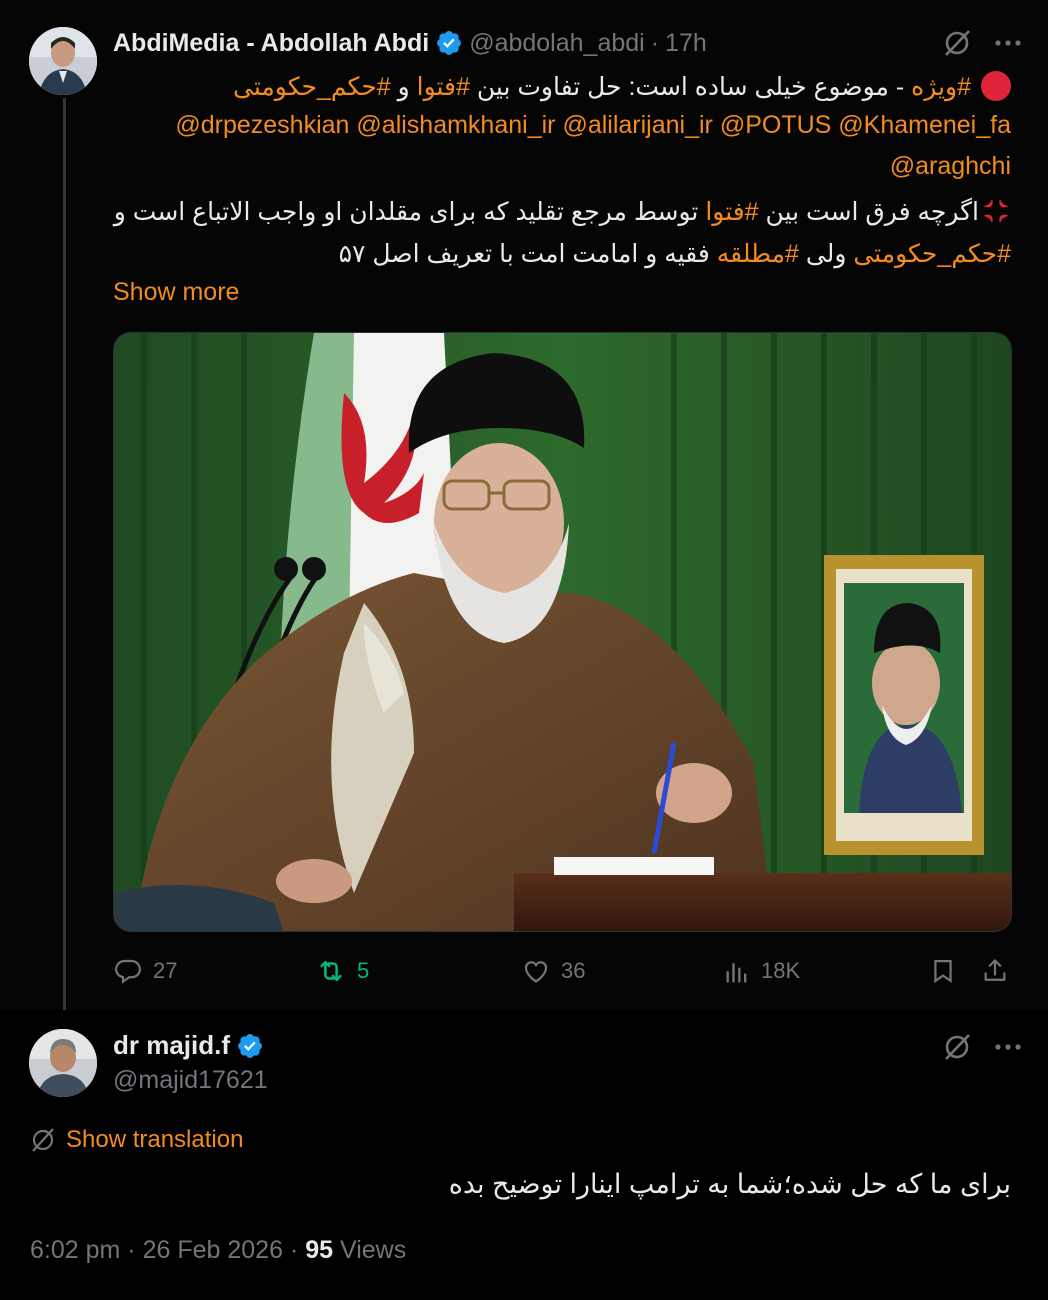  Describe the element at coordinates (573, 970) in the screenshot. I see `like-count: 36` at that location.